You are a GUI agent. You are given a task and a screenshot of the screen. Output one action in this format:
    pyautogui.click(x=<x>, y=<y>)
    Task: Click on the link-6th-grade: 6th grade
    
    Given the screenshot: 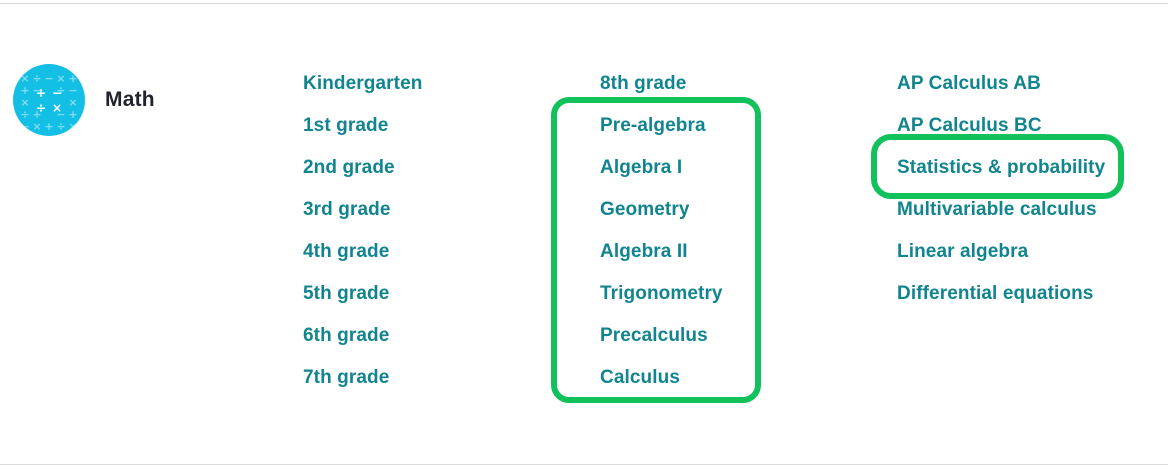 What is the action you would take?
    pyautogui.click(x=346, y=335)
    